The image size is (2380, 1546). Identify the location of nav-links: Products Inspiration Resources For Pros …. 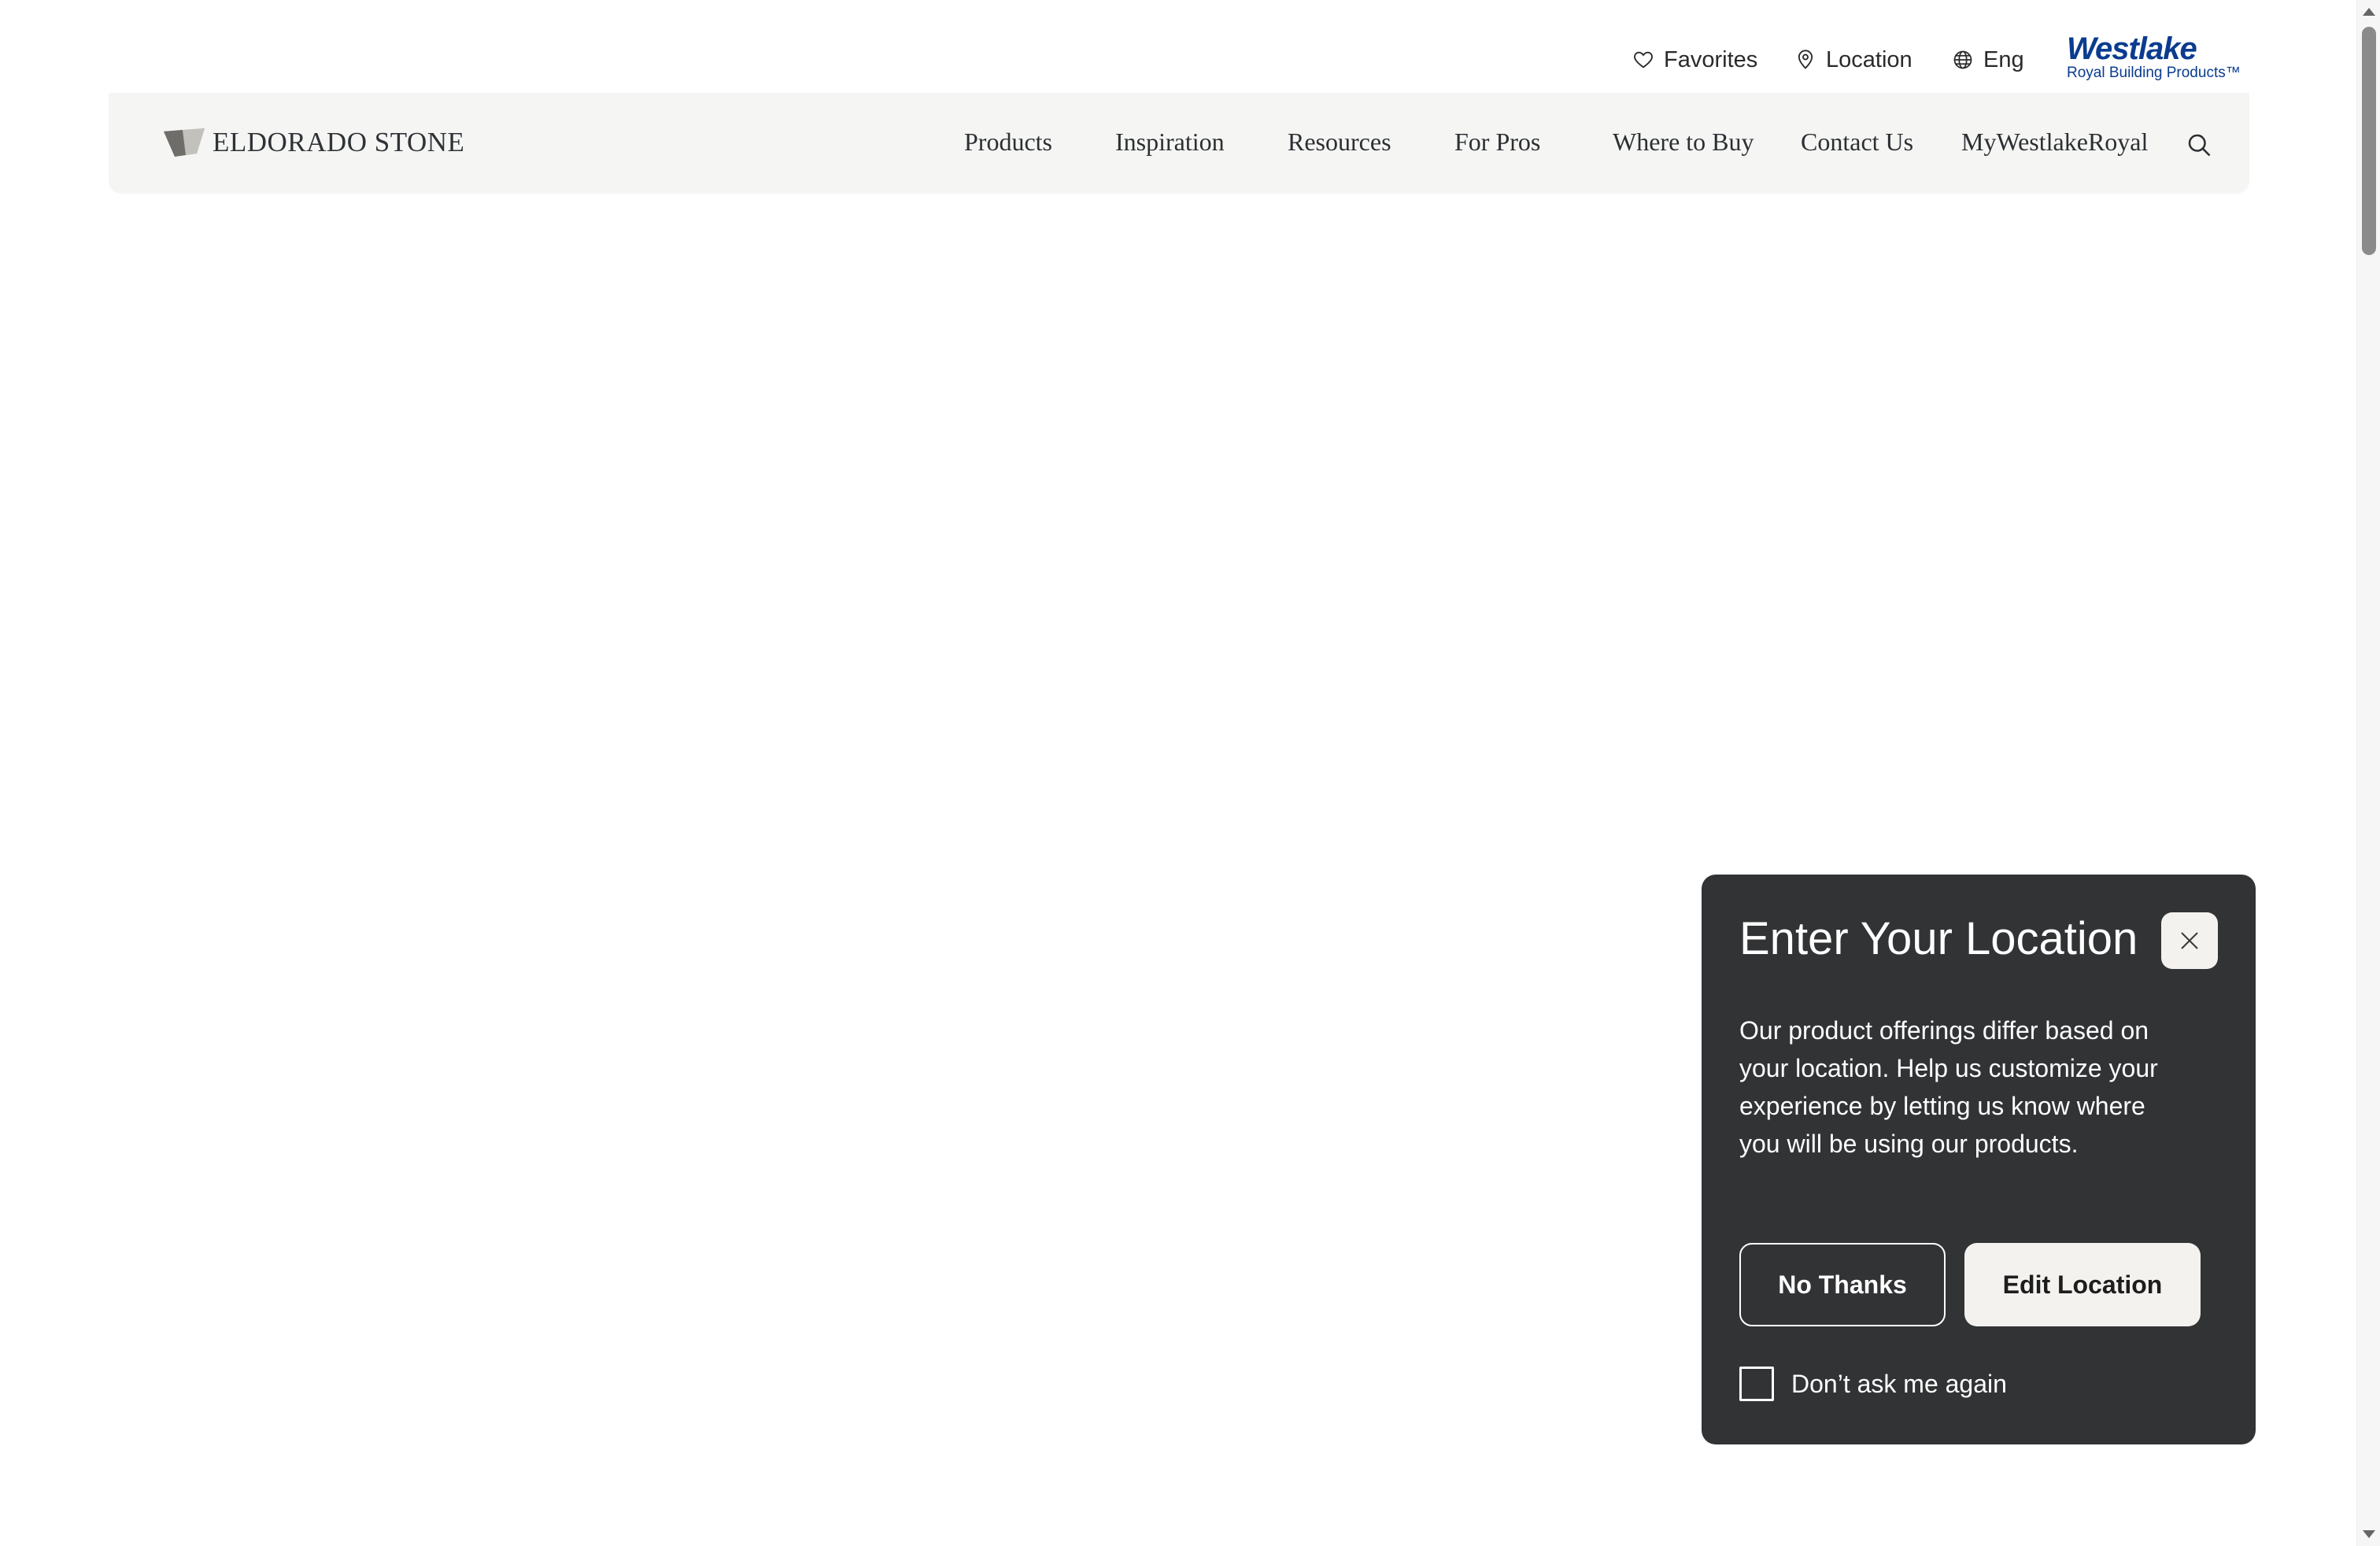
(1179, 143).